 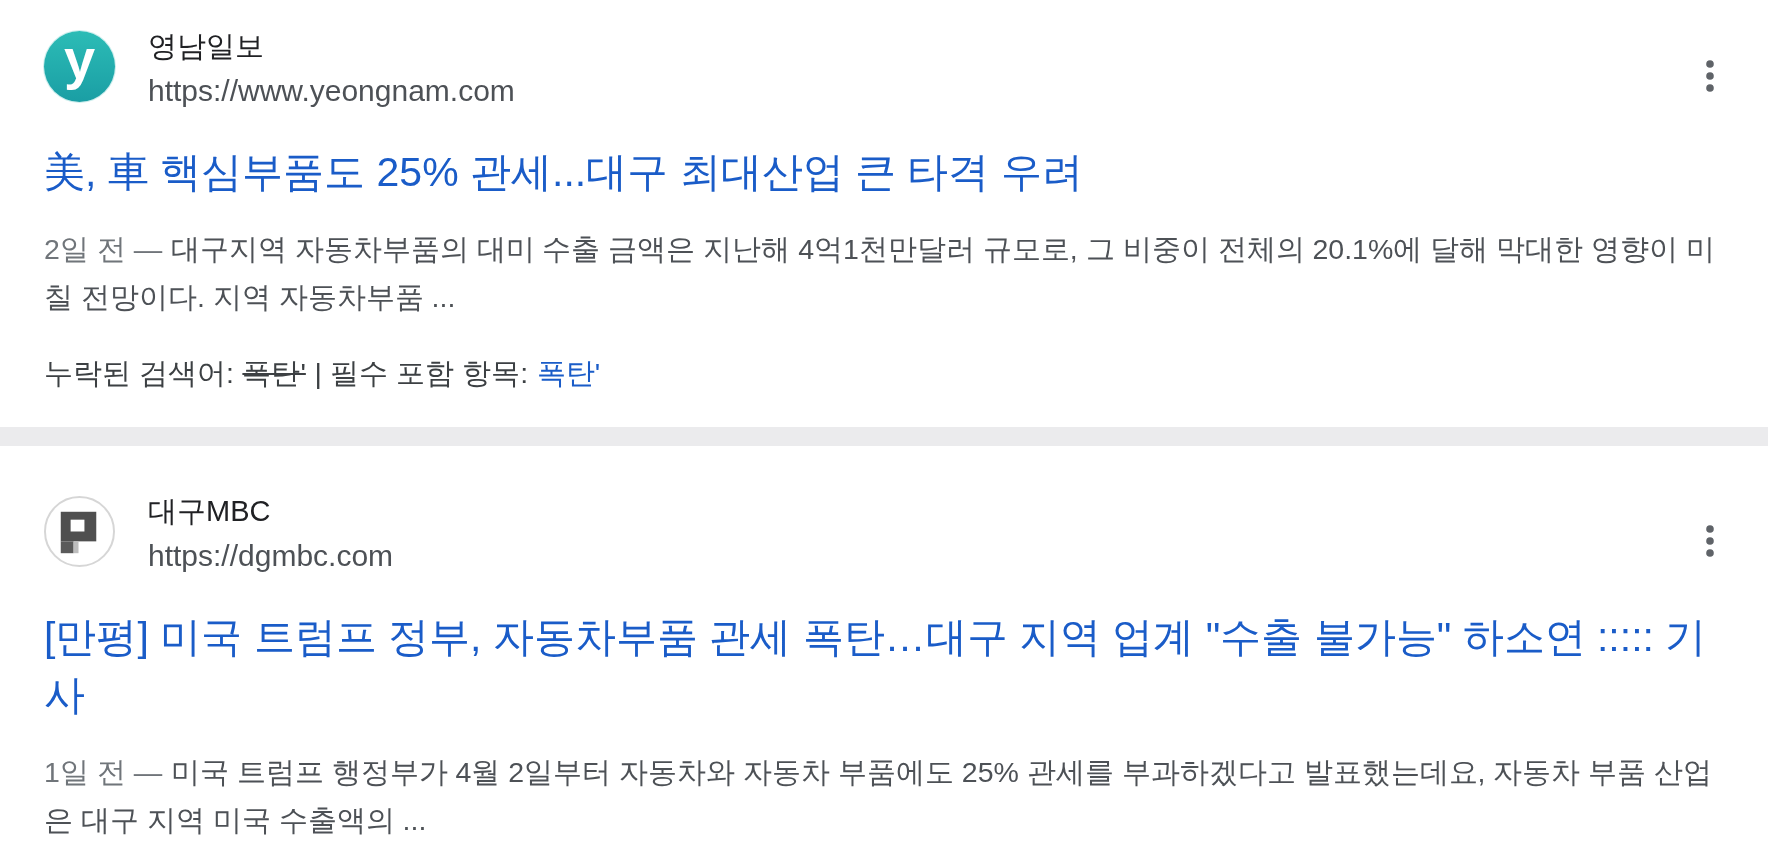 I want to click on site-logo: y, so click(x=79, y=66).